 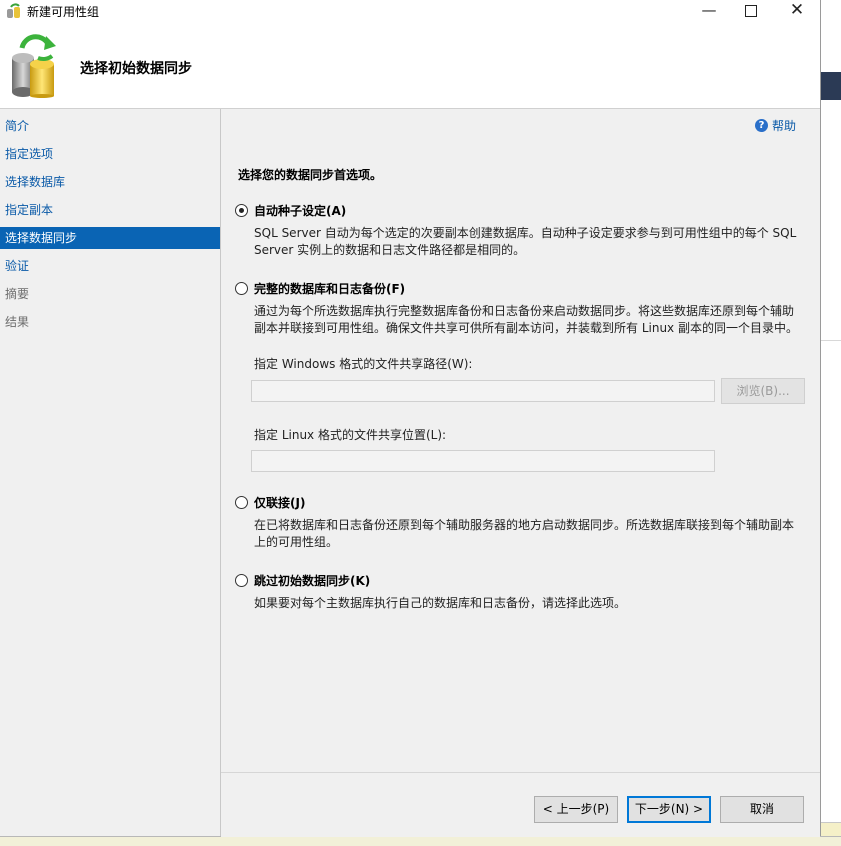 What do you see at coordinates (13, 10) in the screenshot?
I see `app-icon` at bounding box center [13, 10].